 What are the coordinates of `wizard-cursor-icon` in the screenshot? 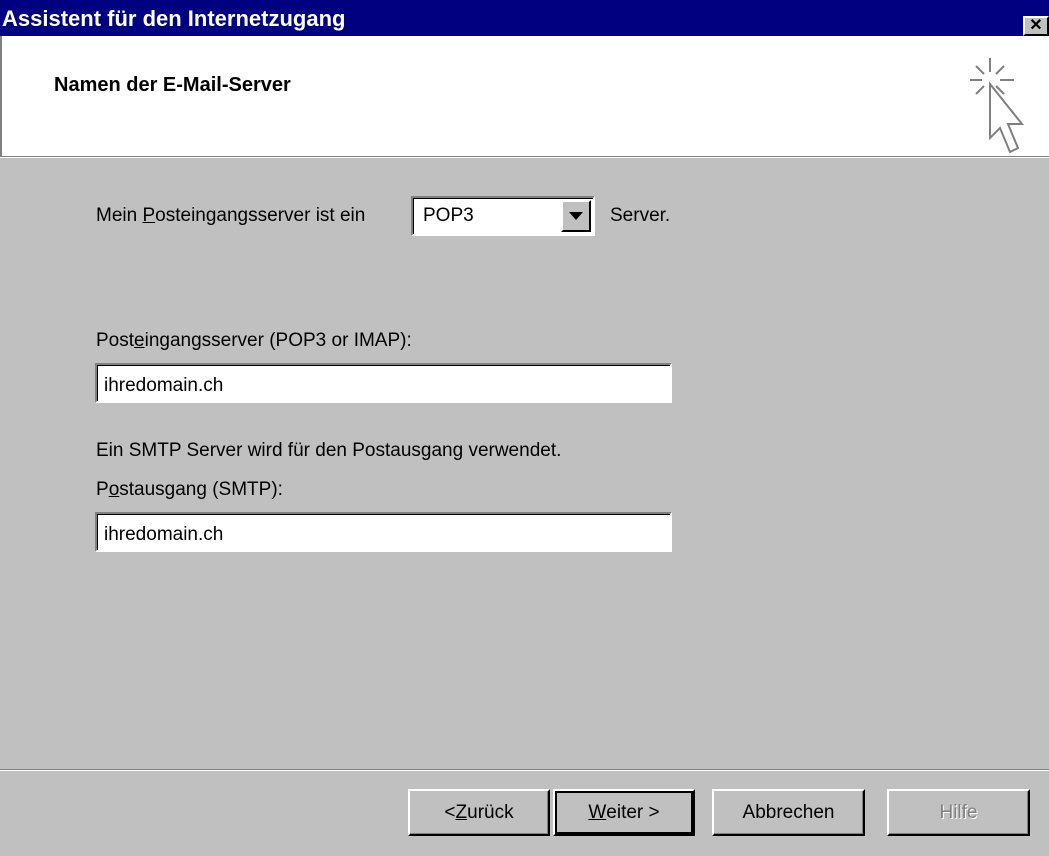 It's located at (997, 106).